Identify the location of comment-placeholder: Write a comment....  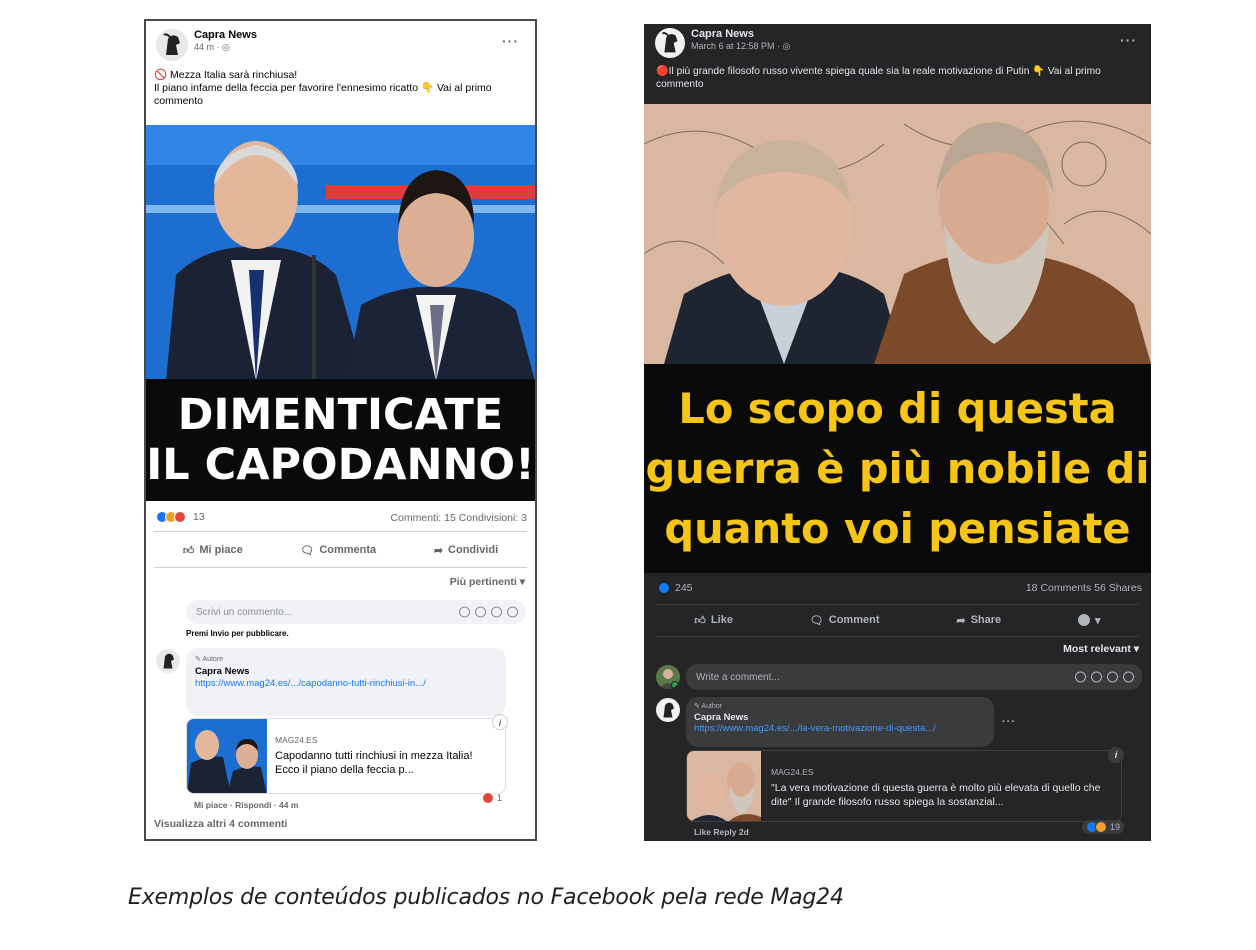
(738, 677).